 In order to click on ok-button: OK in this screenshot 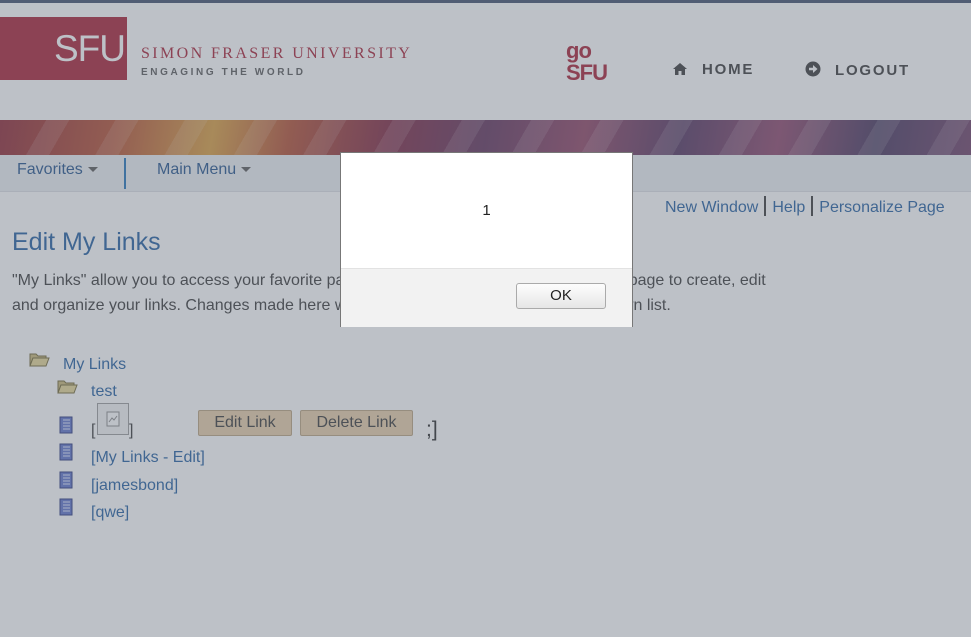, I will do `click(561, 296)`.